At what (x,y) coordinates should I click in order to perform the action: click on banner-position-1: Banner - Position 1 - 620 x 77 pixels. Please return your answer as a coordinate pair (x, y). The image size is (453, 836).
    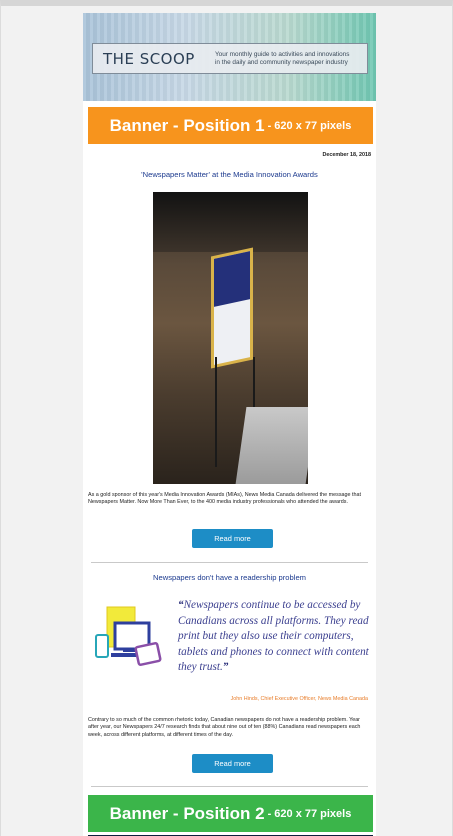
    Looking at the image, I should click on (230, 125).